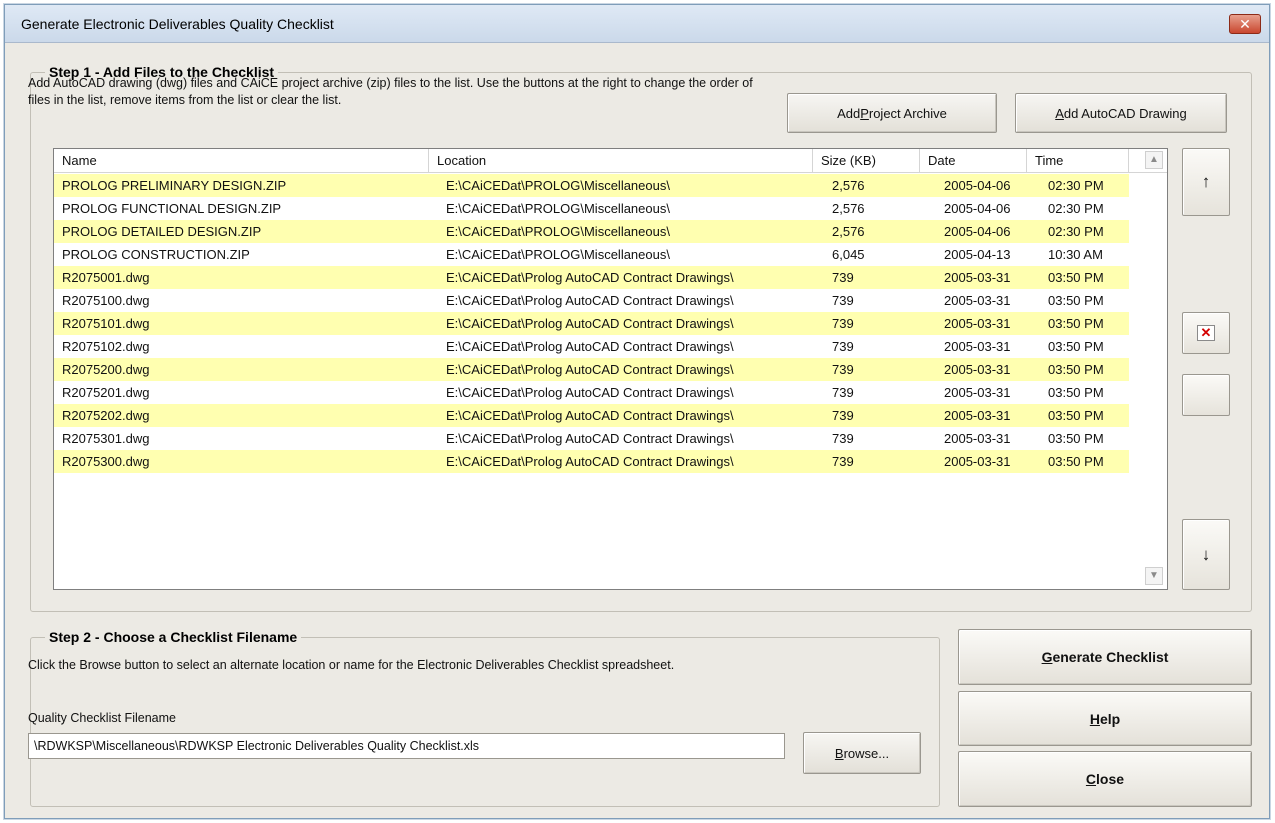 This screenshot has height=823, width=1275. I want to click on cell-name: R2075202.dwg, so click(106, 415).